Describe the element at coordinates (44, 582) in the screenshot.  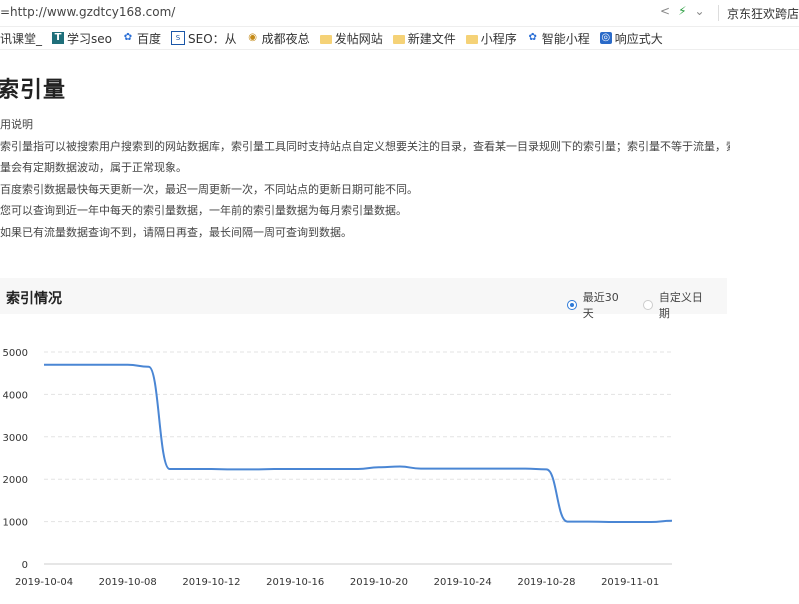
I see `x-tick-label: 2019-10-04` at that location.